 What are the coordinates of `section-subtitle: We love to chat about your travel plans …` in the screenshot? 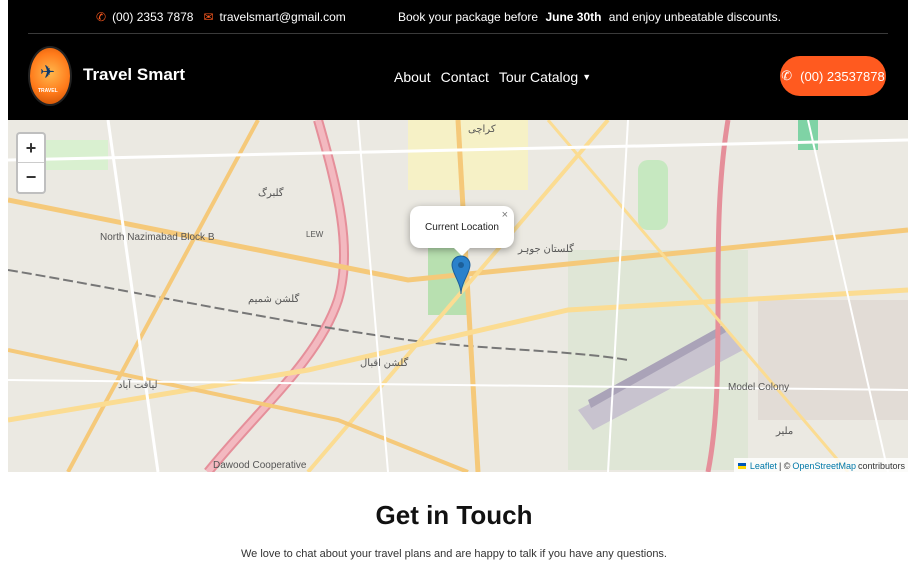 It's located at (453, 554).